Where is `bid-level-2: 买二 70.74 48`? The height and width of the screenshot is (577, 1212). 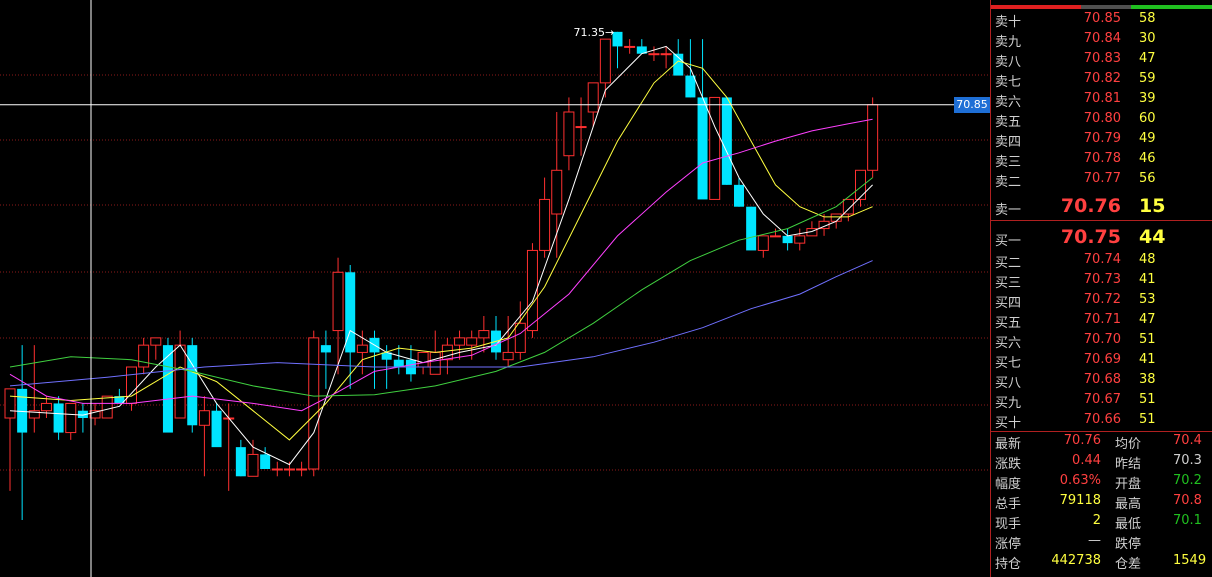 bid-level-2: 买二 70.74 48 is located at coordinates (1101, 262).